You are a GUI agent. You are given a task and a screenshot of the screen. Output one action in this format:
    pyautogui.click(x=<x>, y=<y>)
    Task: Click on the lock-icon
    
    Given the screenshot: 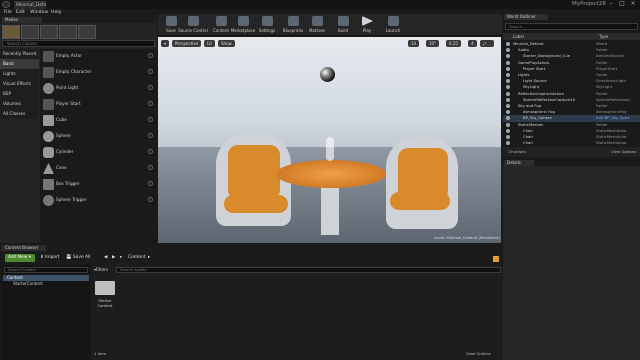 What is the action you would take?
    pyautogui.click(x=496, y=259)
    